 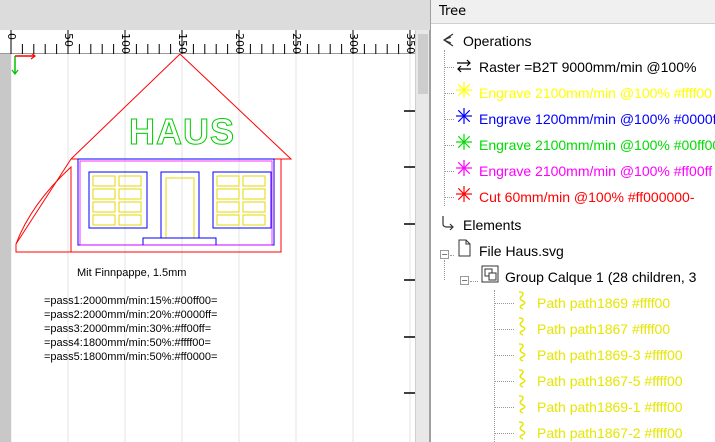 What do you see at coordinates (422, 236) in the screenshot?
I see `canvas-vertical-scrollbar` at bounding box center [422, 236].